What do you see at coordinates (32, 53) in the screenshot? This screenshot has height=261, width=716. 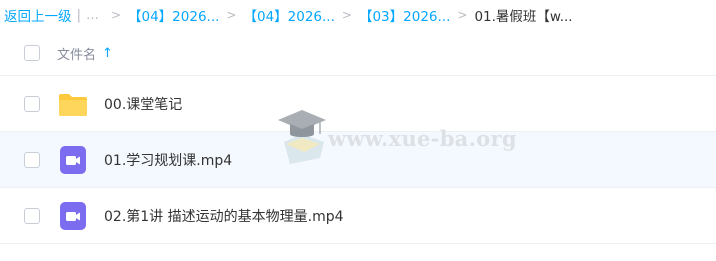 I see `select-all-checkbox` at bounding box center [32, 53].